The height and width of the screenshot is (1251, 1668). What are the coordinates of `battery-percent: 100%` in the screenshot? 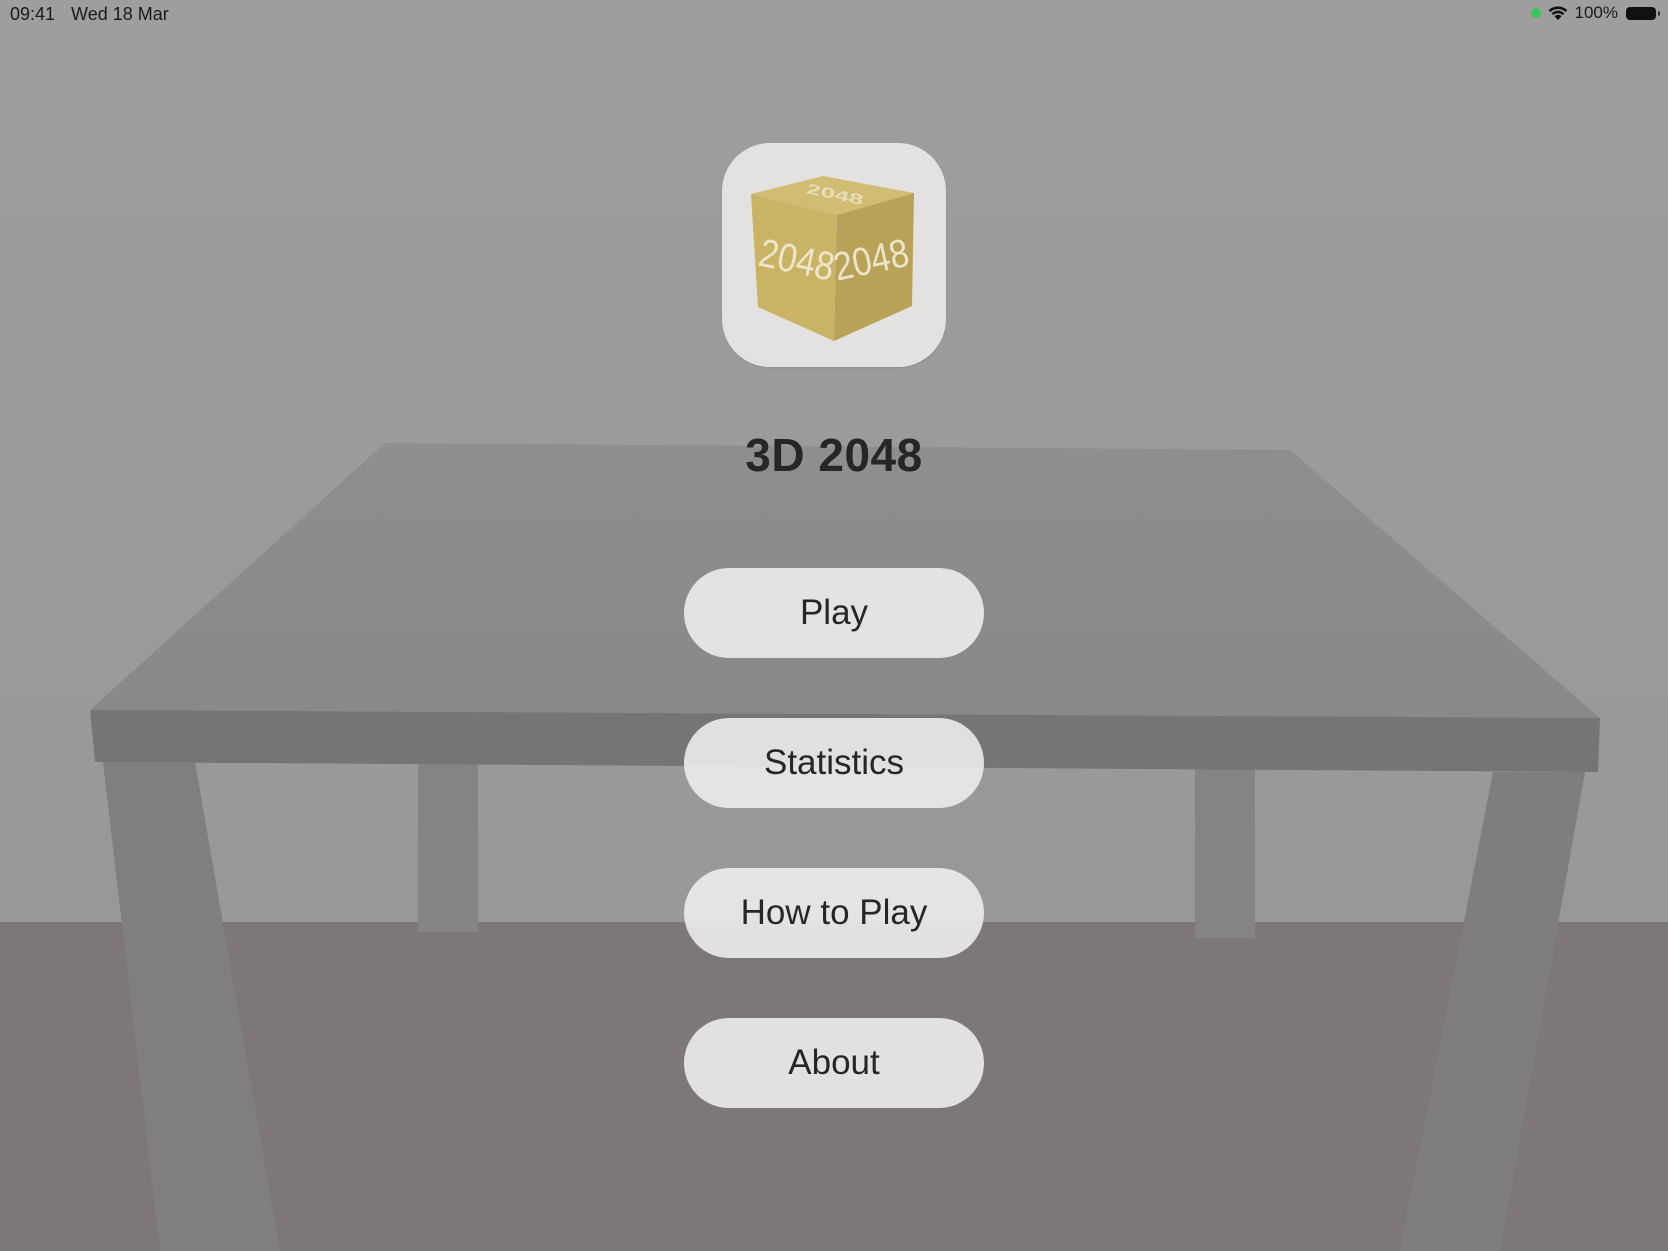 It's located at (1596, 12).